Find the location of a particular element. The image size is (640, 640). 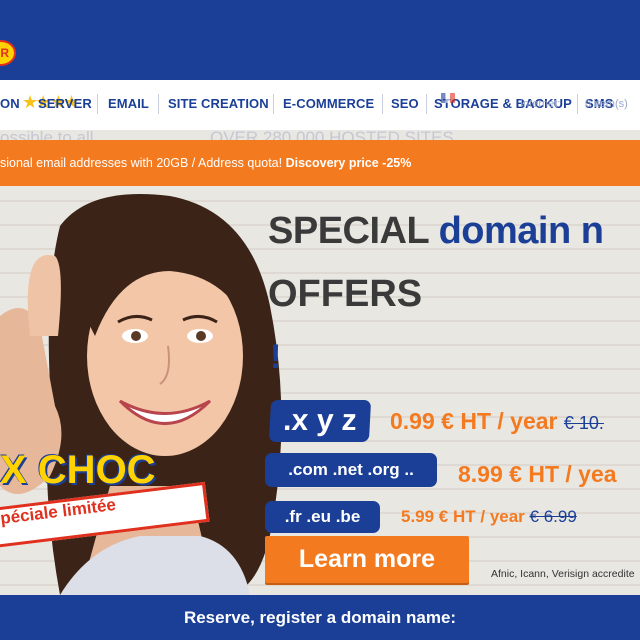

choc-offer-label: X CHOC is located at coordinates (78, 470).